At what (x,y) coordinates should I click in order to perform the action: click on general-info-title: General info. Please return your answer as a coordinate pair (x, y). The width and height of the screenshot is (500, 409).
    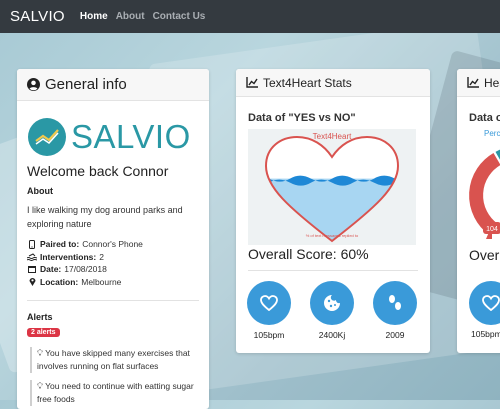
    Looking at the image, I should click on (86, 84).